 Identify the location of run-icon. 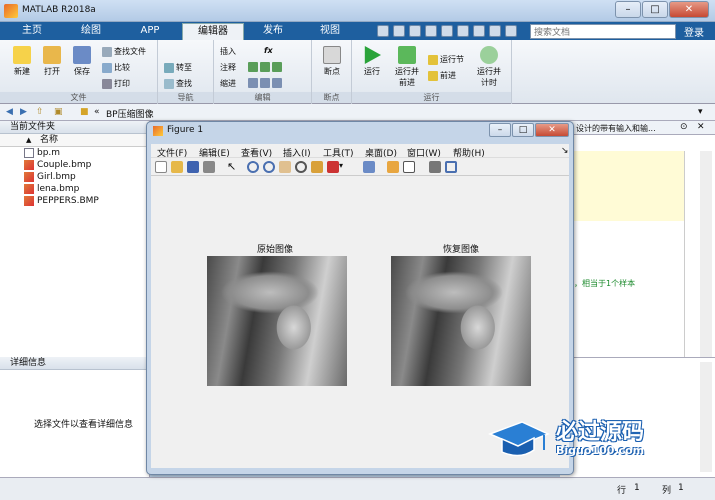
(372, 55).